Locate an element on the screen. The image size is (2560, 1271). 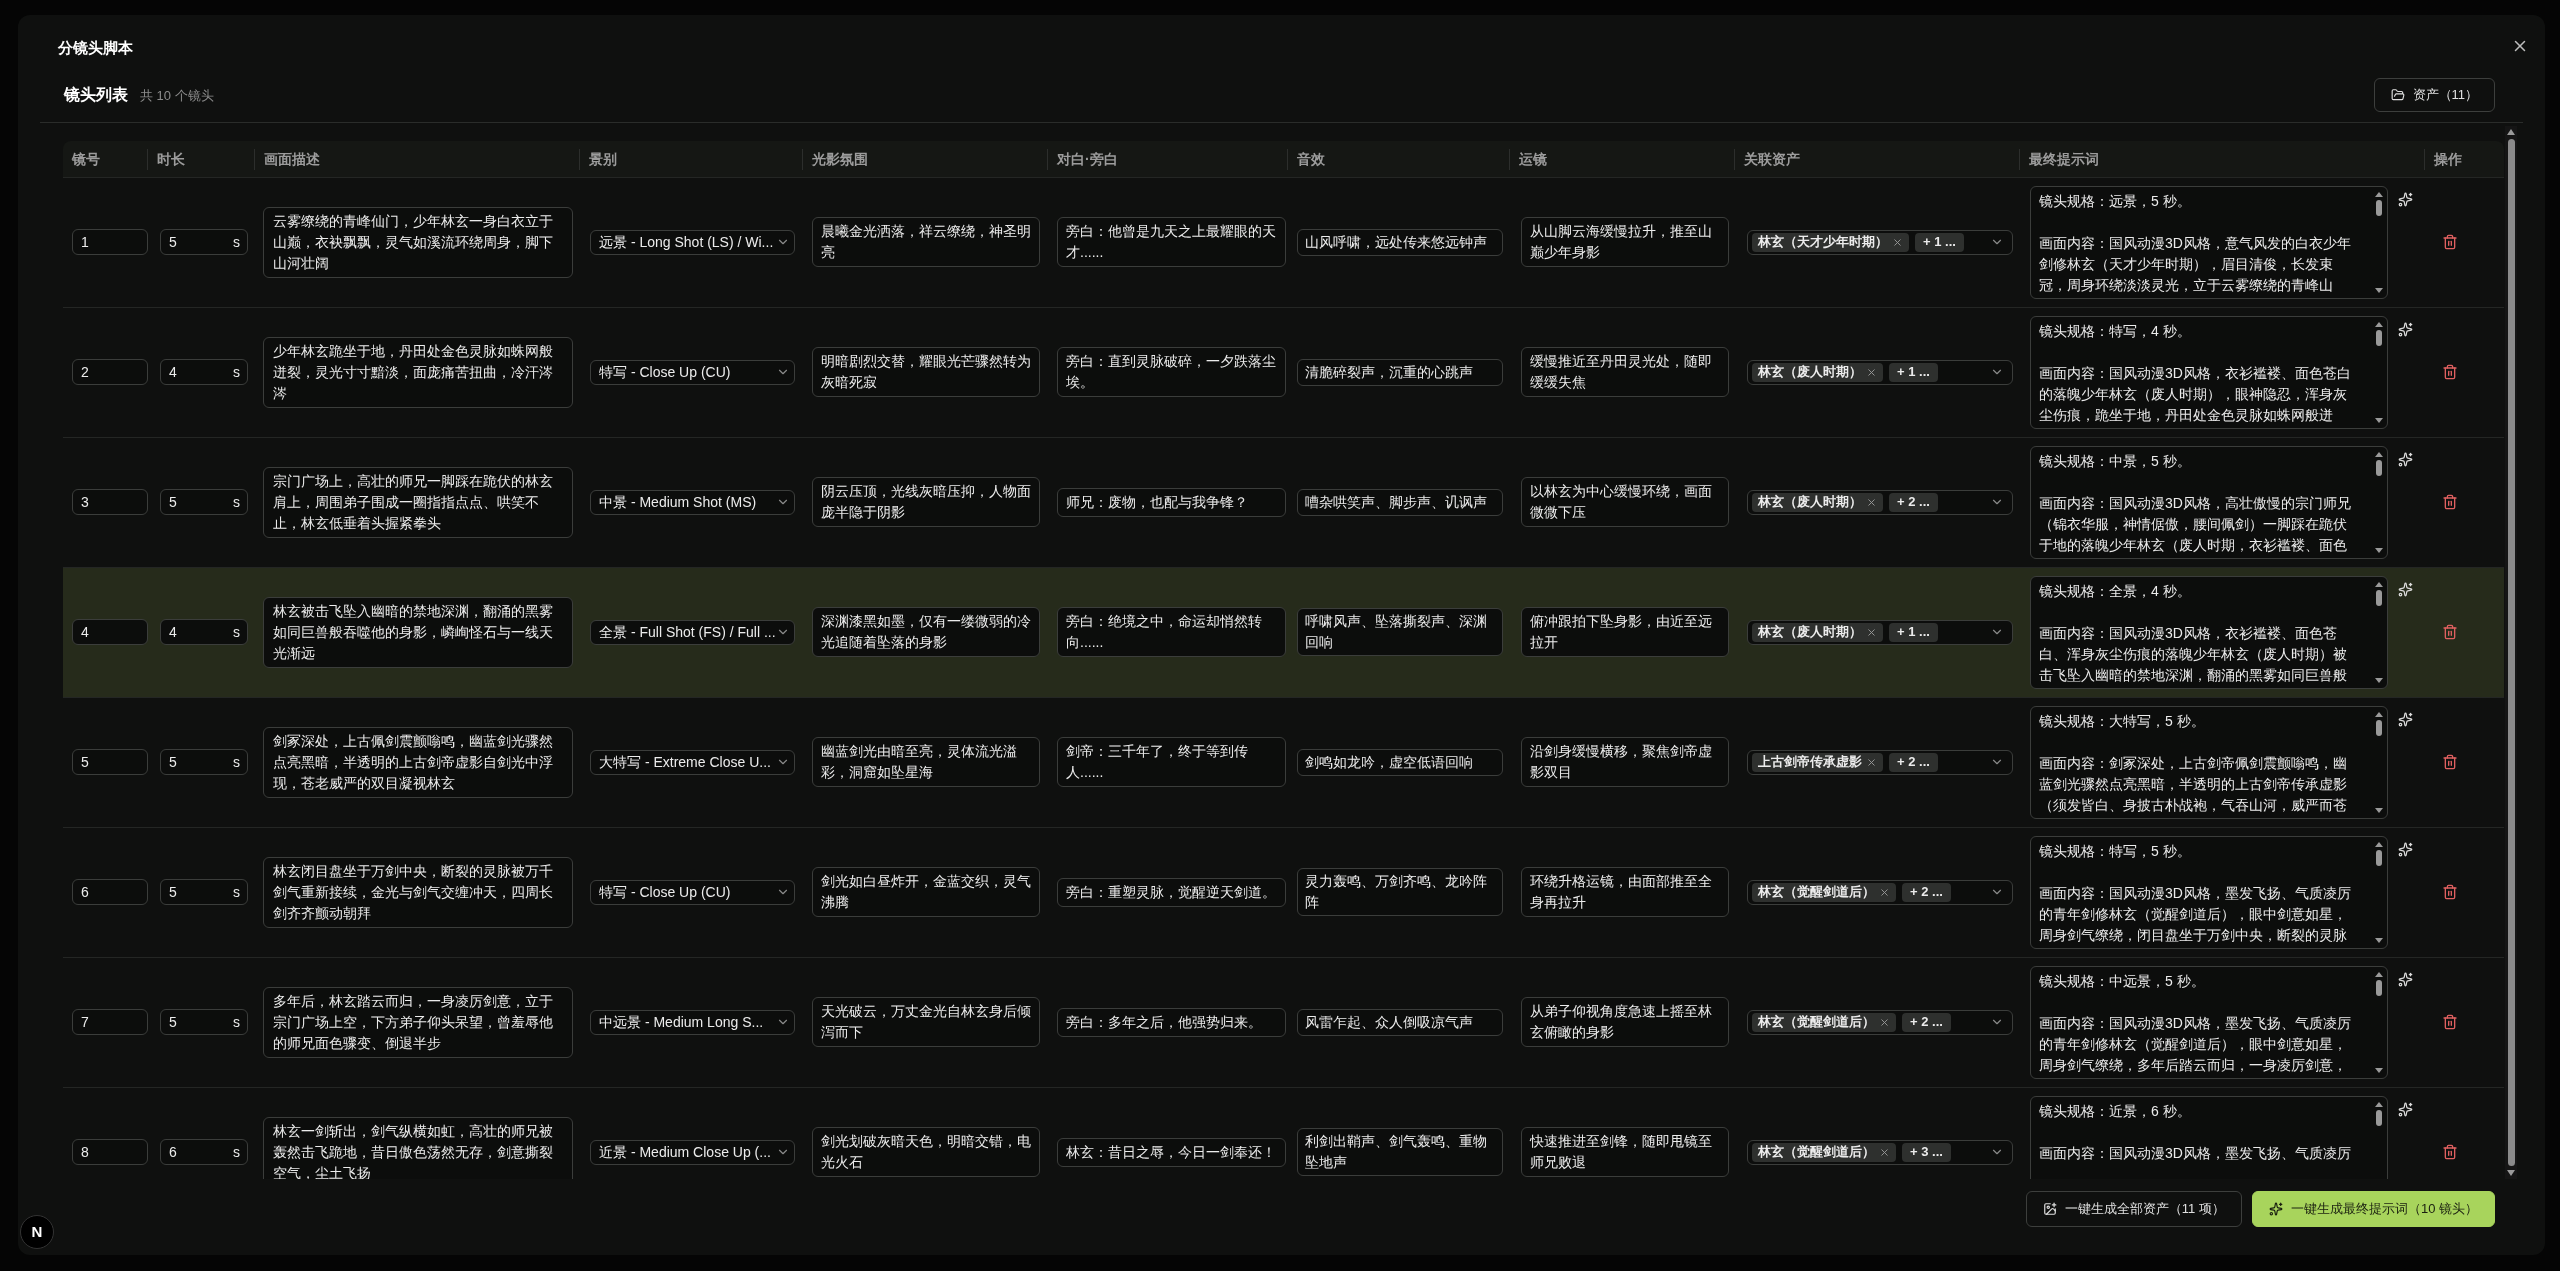
shot-type-select: 中景 - Medium Shot (MS) is located at coordinates (692, 502).